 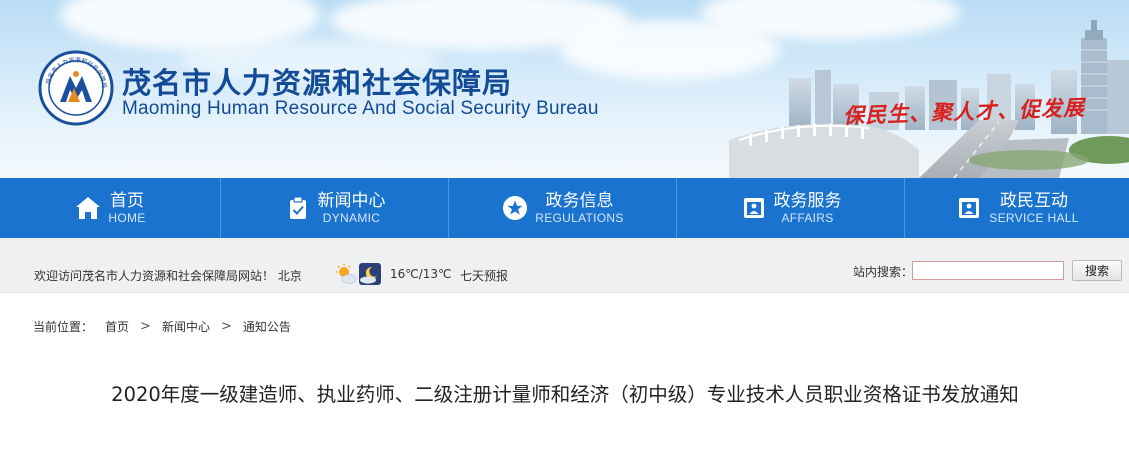 I want to click on nav-sublabel: AFFAIRS, so click(x=807, y=217).